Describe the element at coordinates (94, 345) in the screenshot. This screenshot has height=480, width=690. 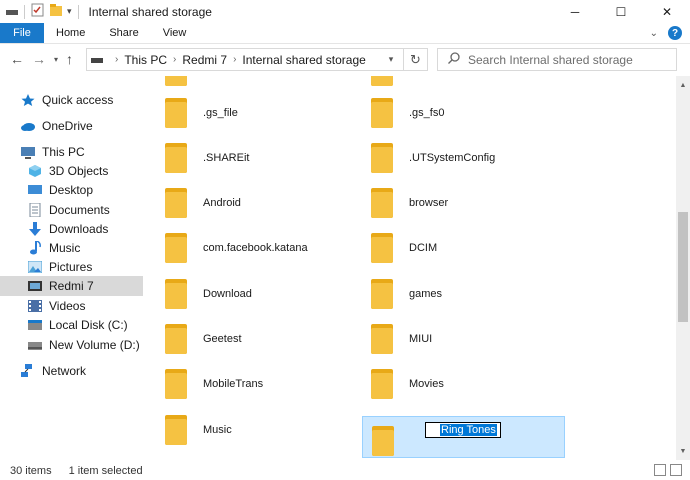
I see `nav-label: New Volume (D:)` at that location.